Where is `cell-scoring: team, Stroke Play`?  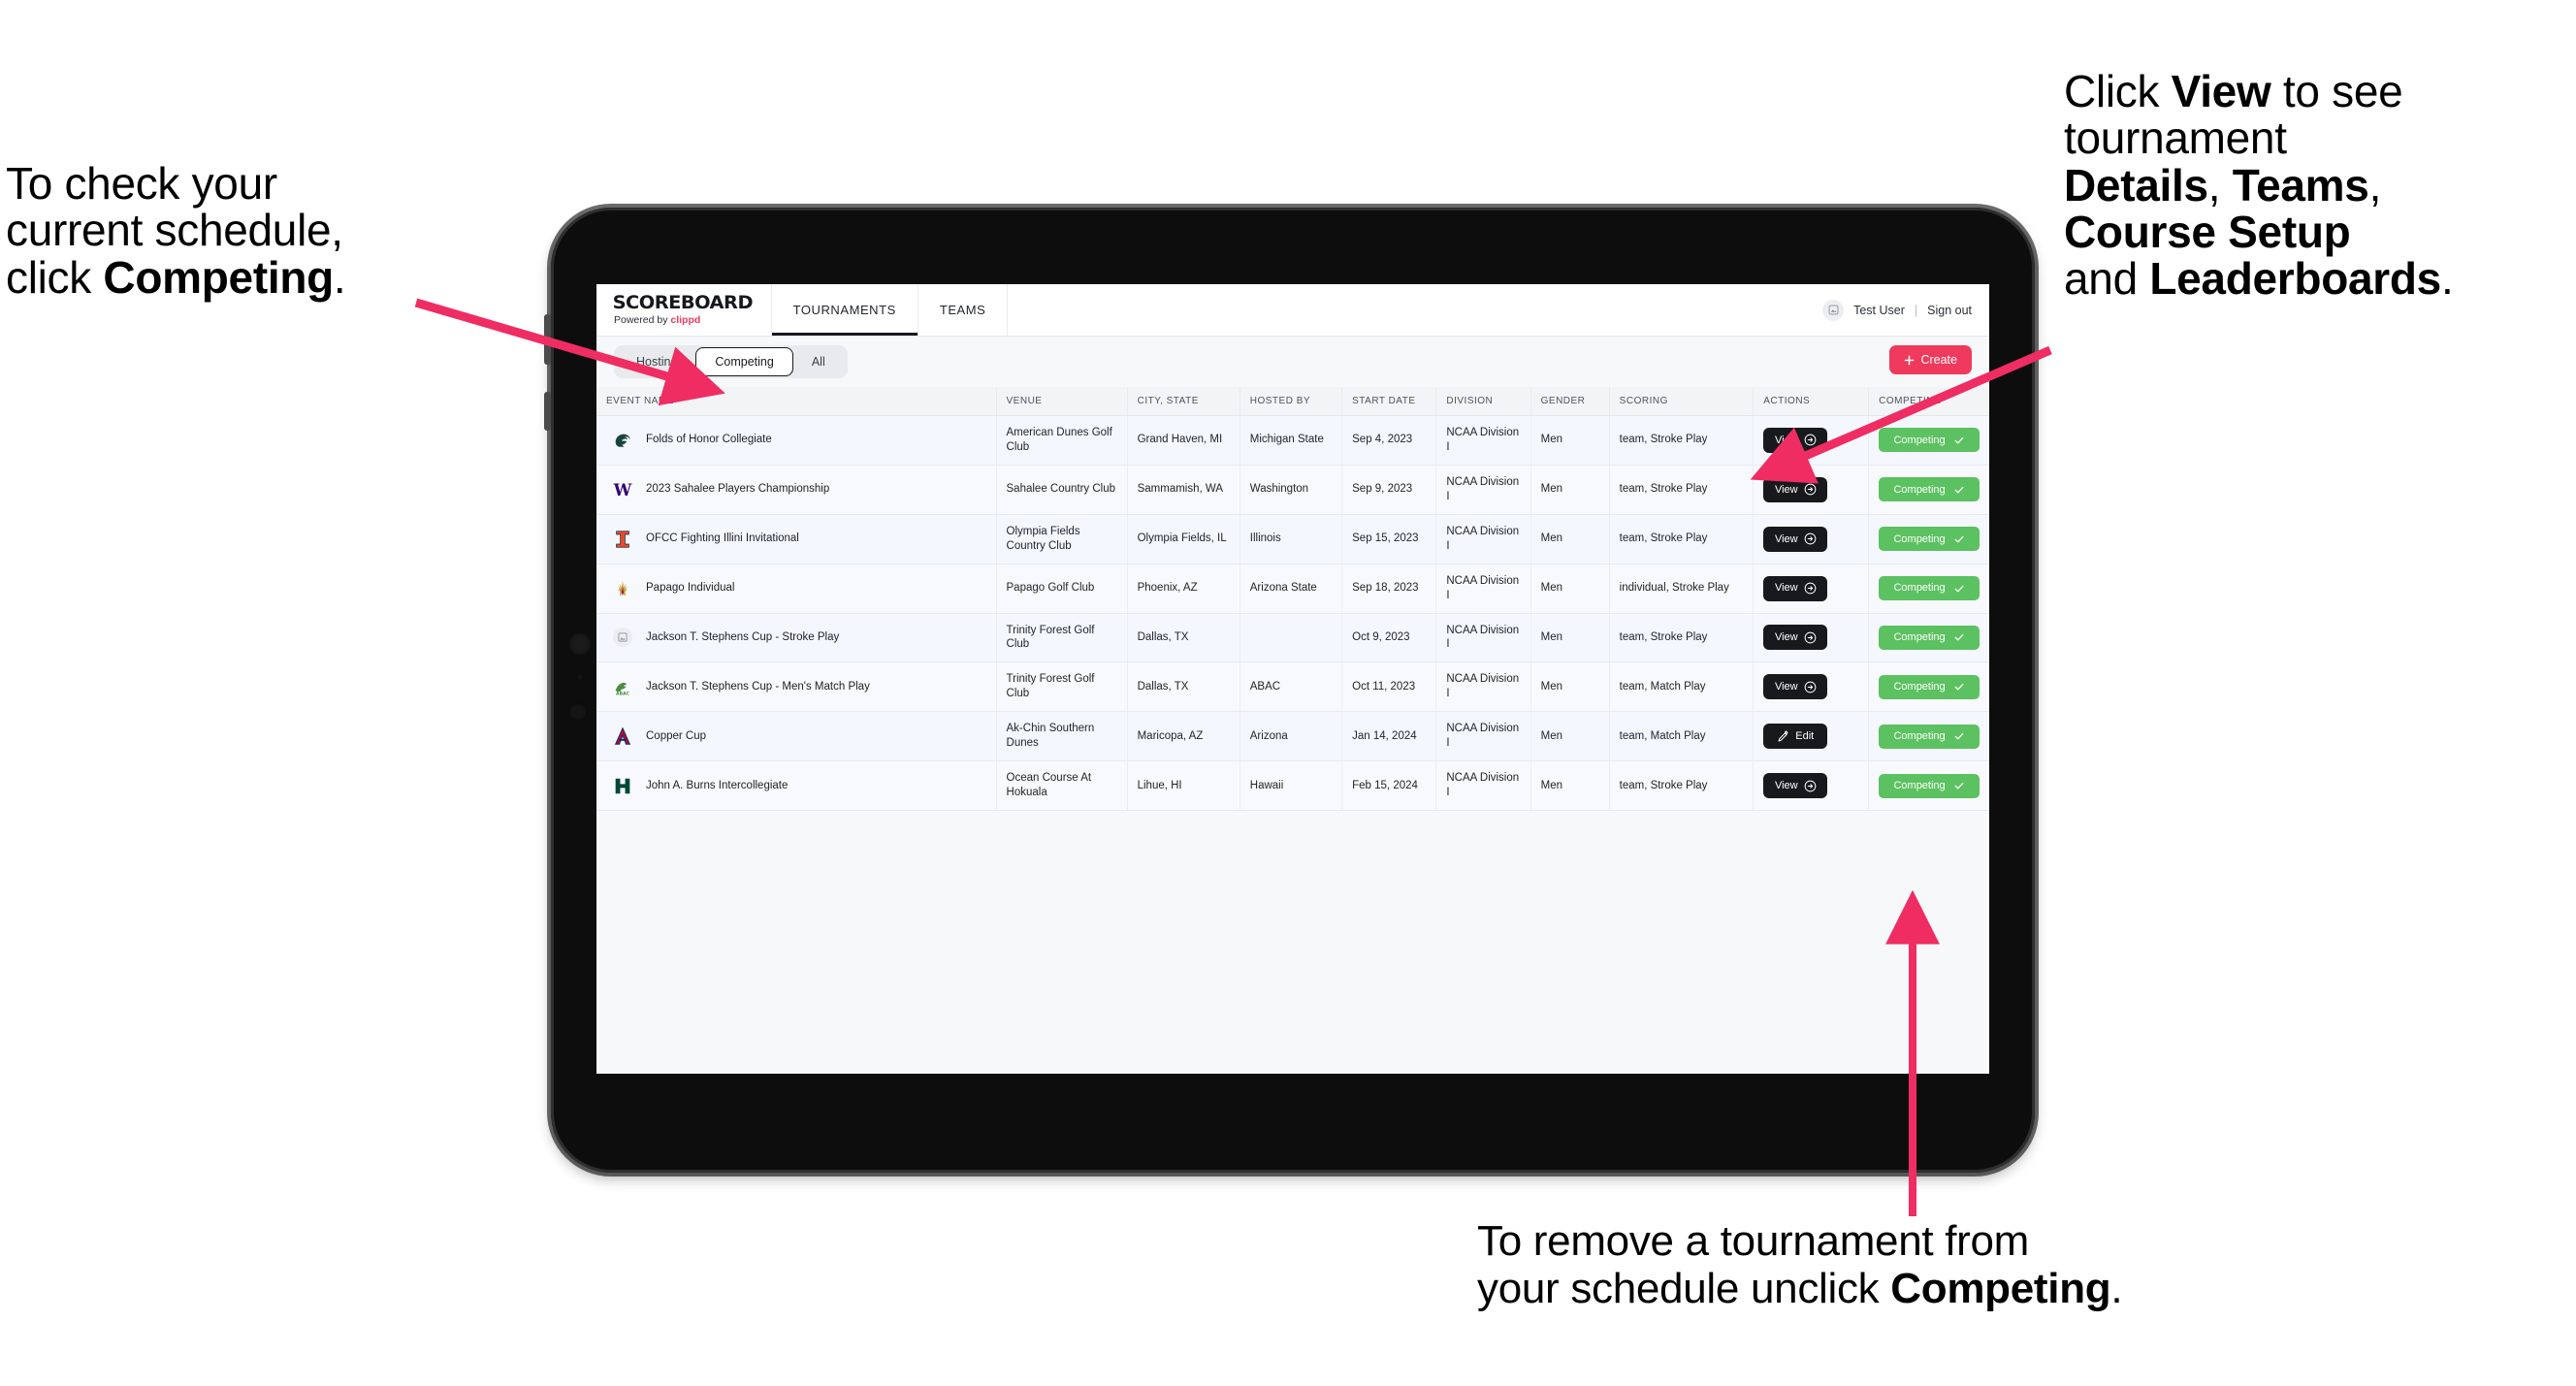 cell-scoring: team, Stroke Play is located at coordinates (1682, 440).